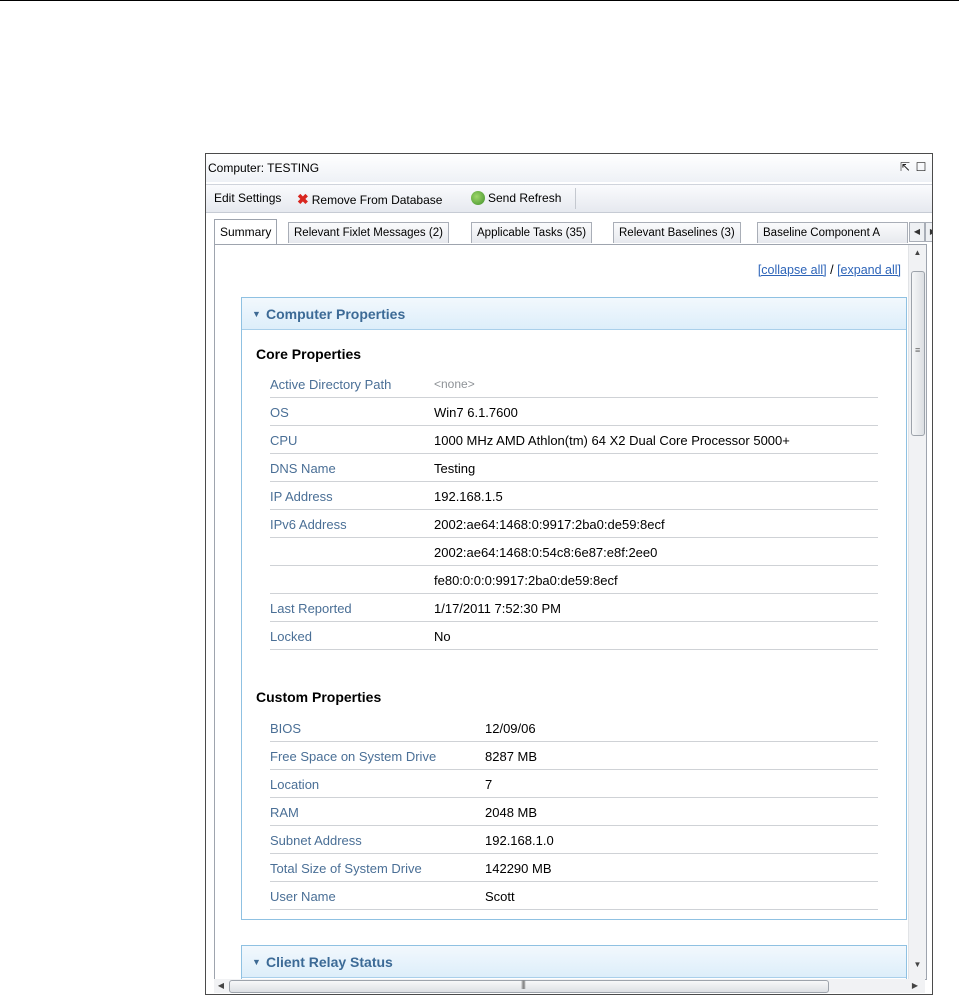  I want to click on custom-row-user-name: User Name Scott, so click(574, 896).